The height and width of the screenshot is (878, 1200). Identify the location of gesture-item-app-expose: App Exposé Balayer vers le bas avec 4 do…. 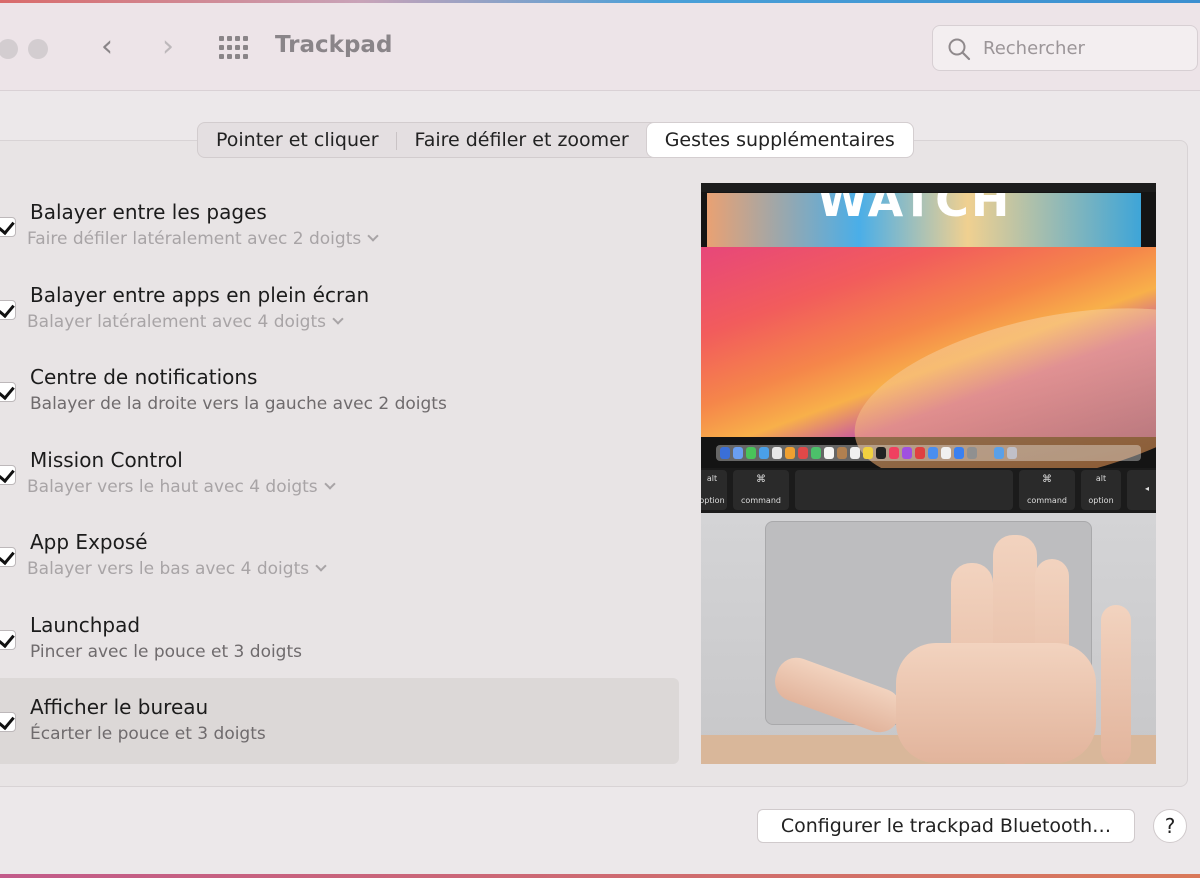
(339, 556).